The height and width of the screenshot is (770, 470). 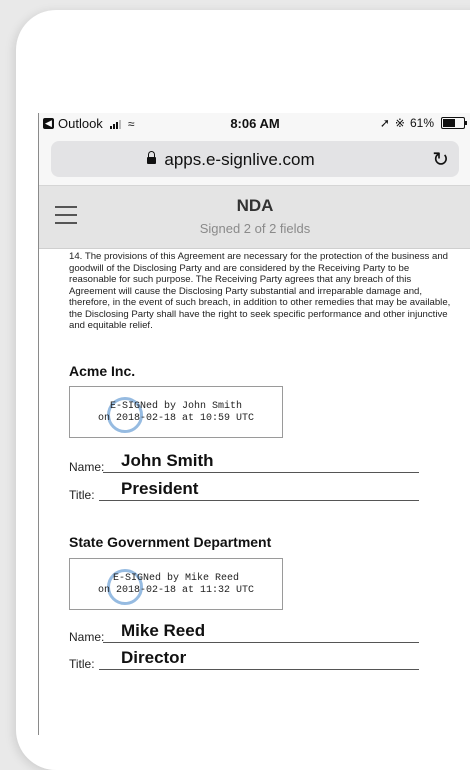 I want to click on browser-toolbar: apps.e-signlive.com ↻, so click(x=254, y=160).